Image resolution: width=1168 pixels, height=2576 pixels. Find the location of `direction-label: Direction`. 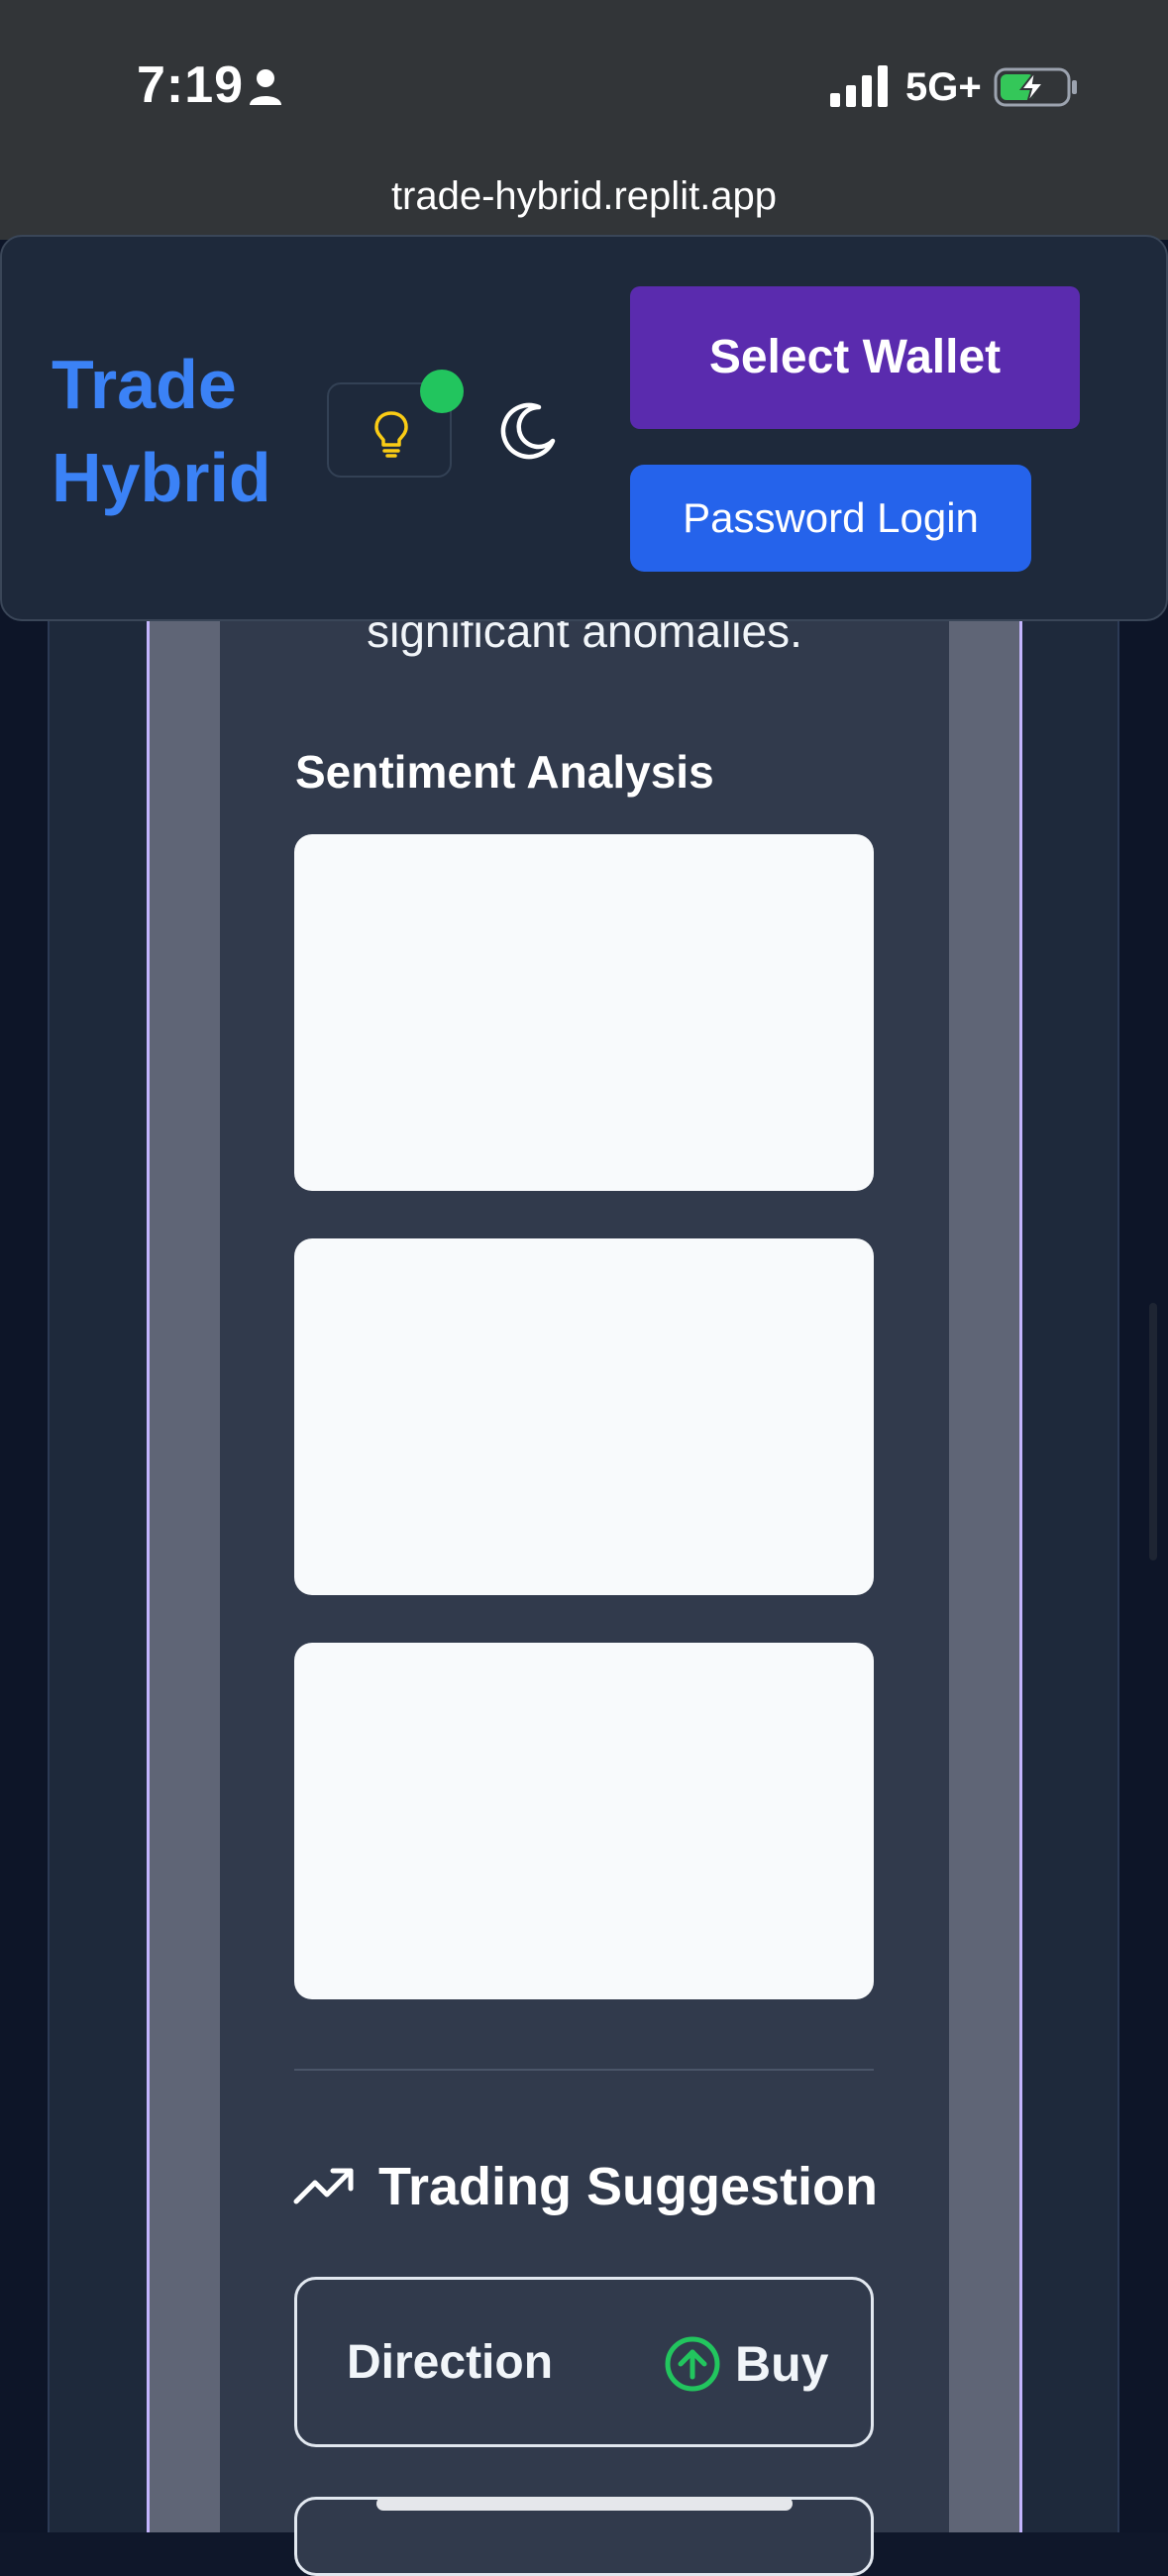

direction-label: Direction is located at coordinates (450, 2362).